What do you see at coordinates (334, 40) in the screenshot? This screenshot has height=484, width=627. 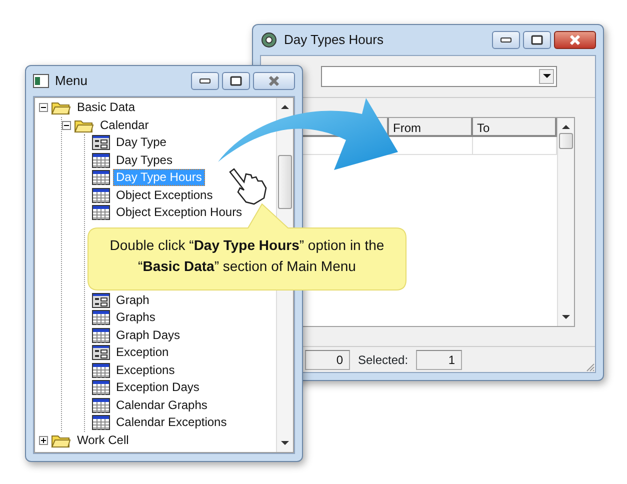 I see `window-title: Day Types Hours` at bounding box center [334, 40].